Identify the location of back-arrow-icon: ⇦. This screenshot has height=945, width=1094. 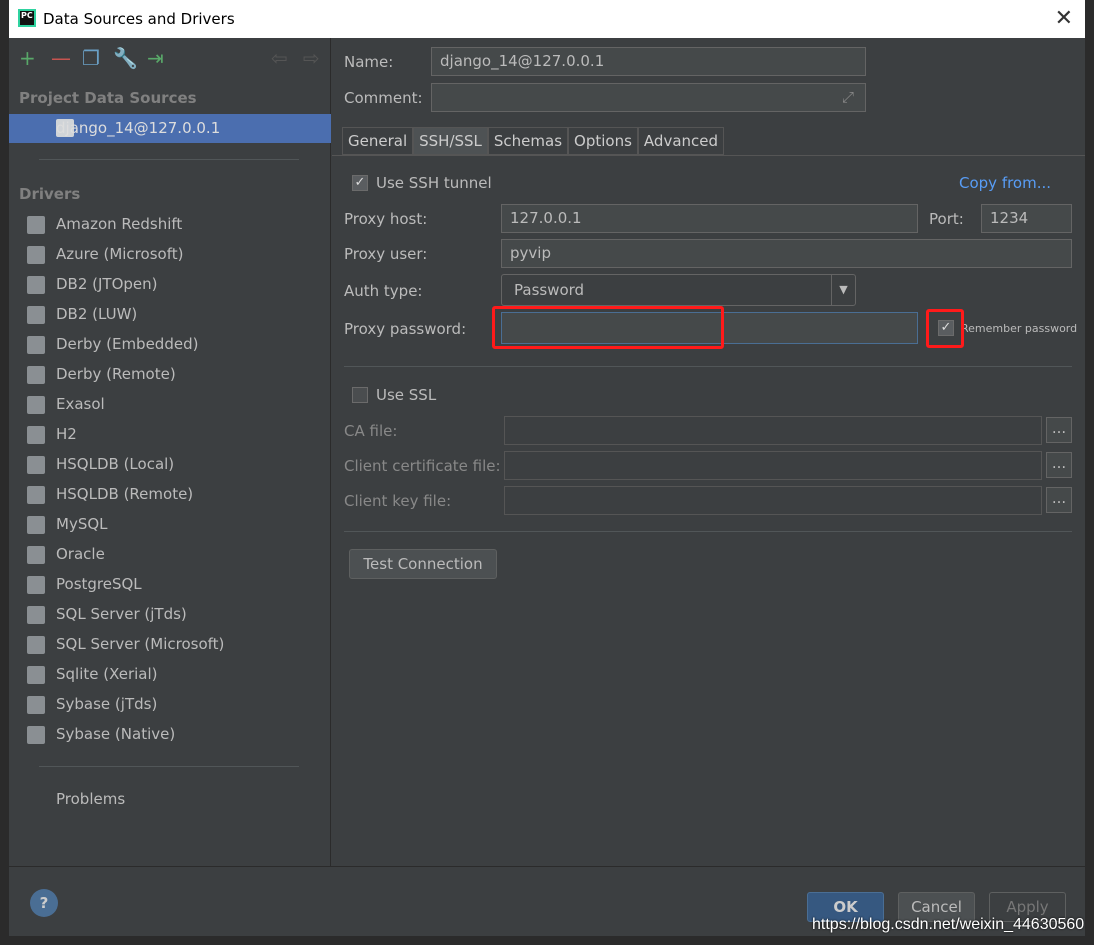
(279, 58).